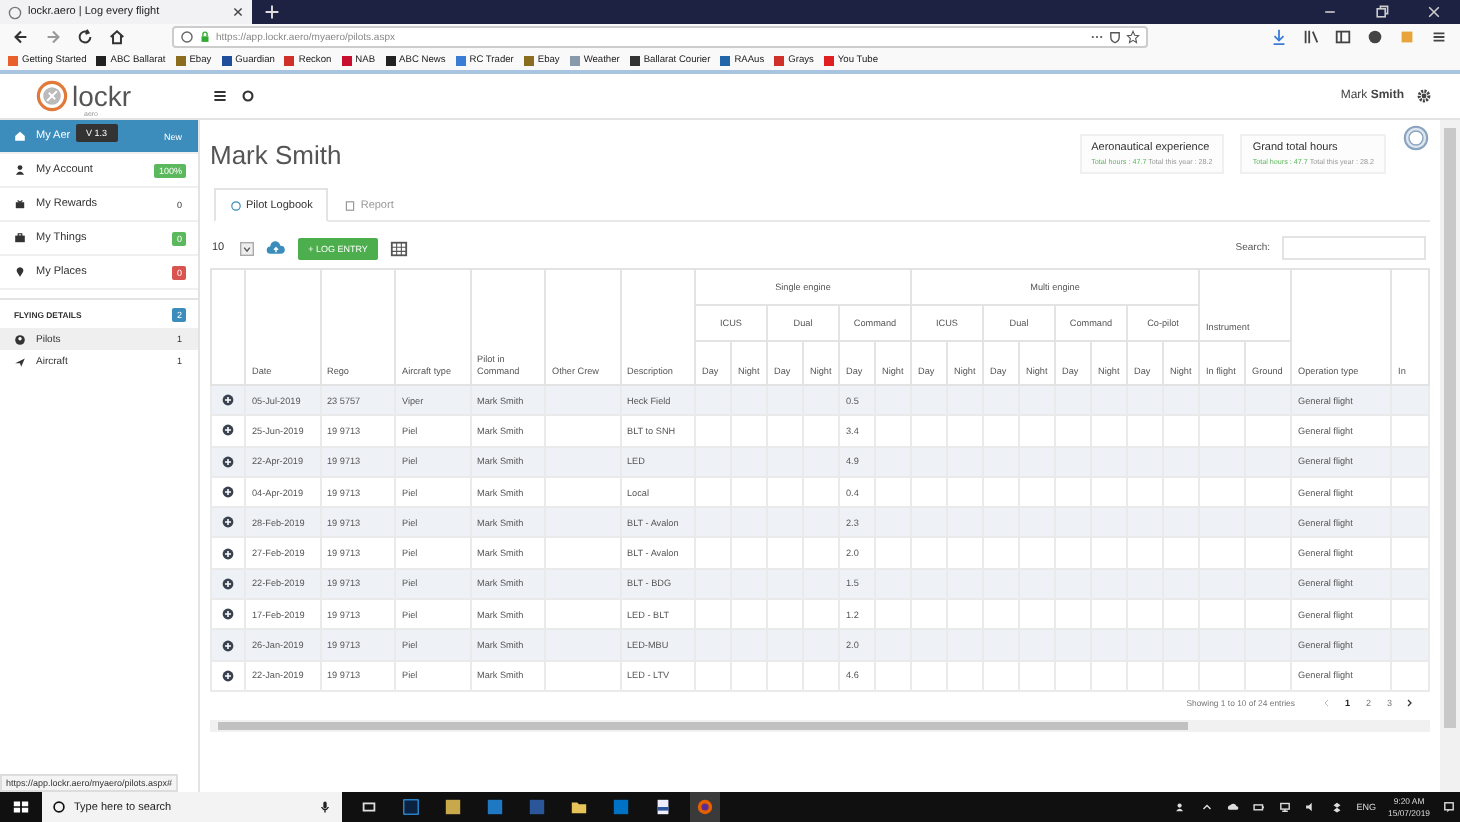 The height and width of the screenshot is (822, 1460). What do you see at coordinates (1311, 37) in the screenshot?
I see `library-icon` at bounding box center [1311, 37].